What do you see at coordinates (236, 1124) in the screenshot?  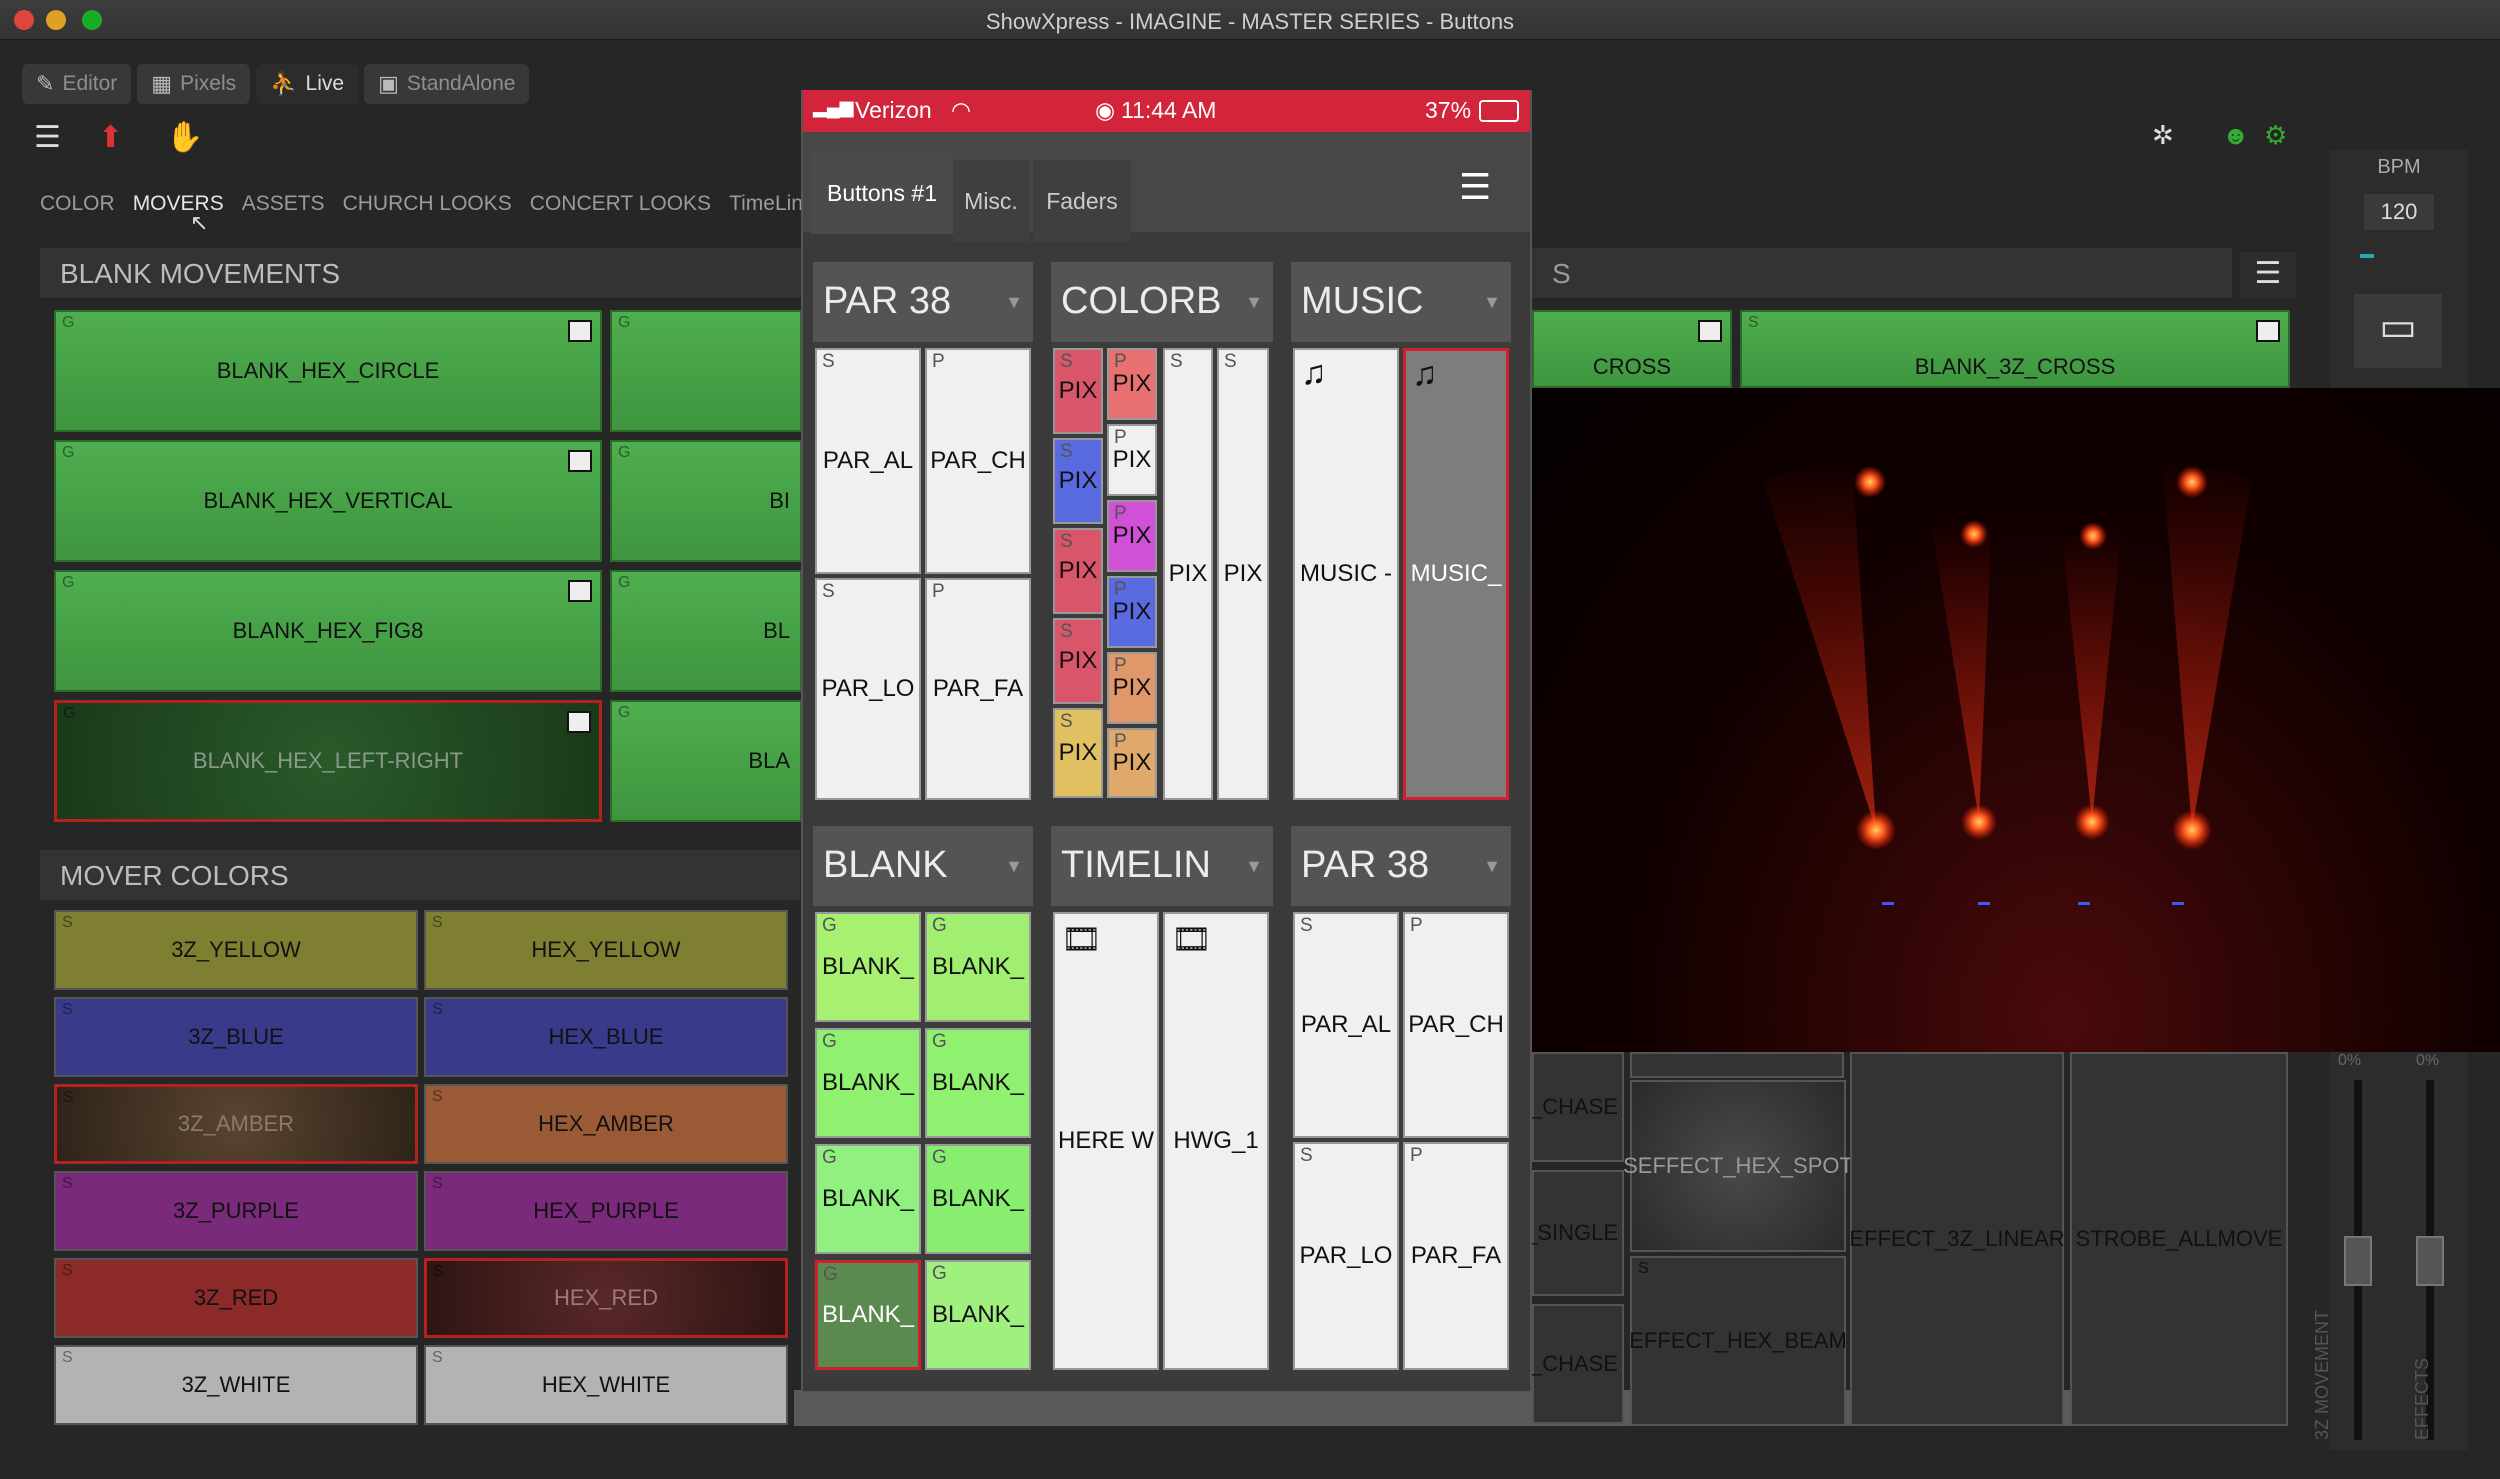 I see `color-button: S 3Z_AMBER` at bounding box center [236, 1124].